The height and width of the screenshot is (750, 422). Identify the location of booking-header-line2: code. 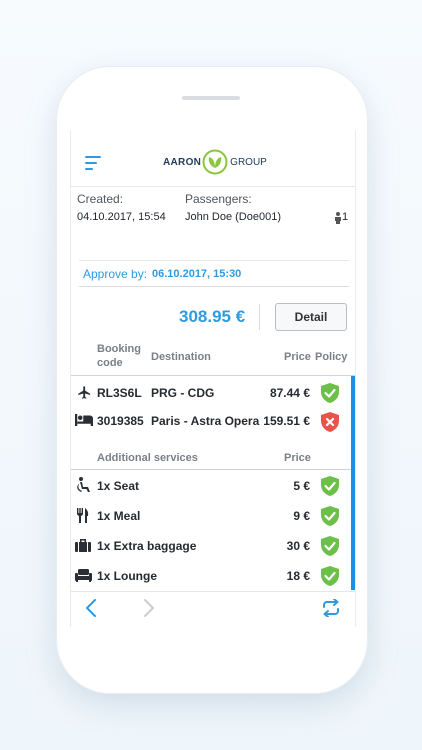
(110, 363).